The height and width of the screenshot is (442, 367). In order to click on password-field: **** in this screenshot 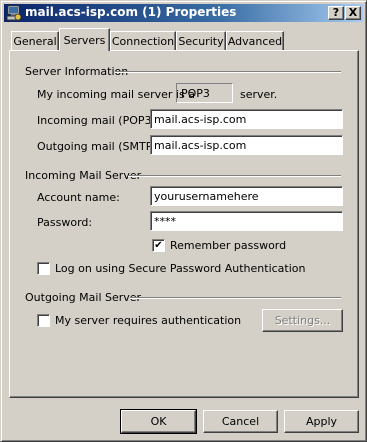, I will do `click(246, 221)`.